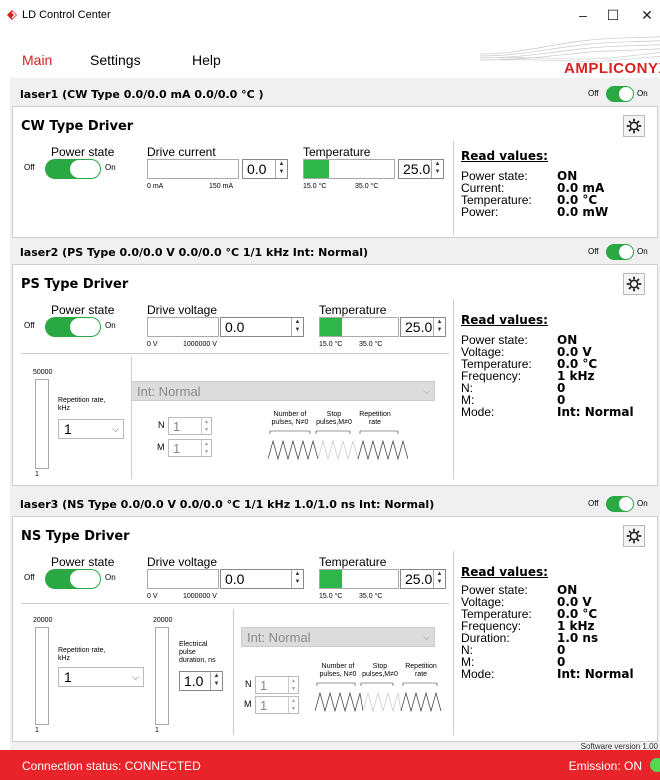 This screenshot has height=780, width=660. I want to click on duration-max: 20000, so click(163, 620).